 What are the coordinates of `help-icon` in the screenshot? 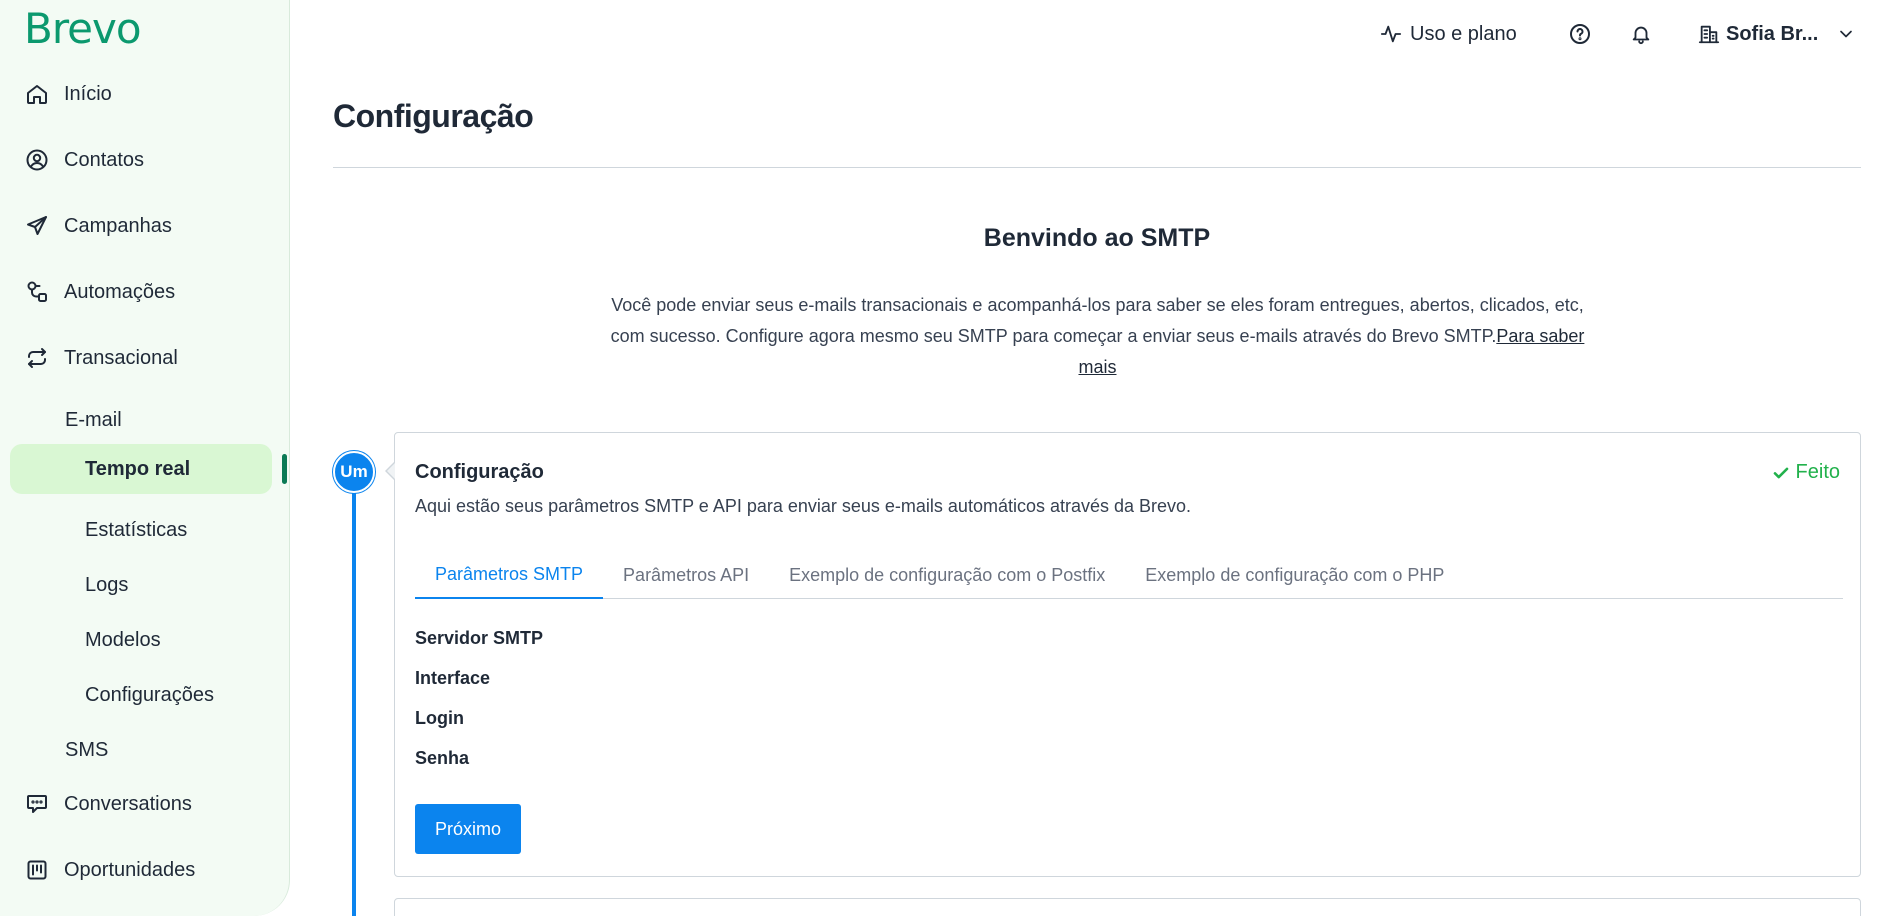 It's located at (1580, 34).